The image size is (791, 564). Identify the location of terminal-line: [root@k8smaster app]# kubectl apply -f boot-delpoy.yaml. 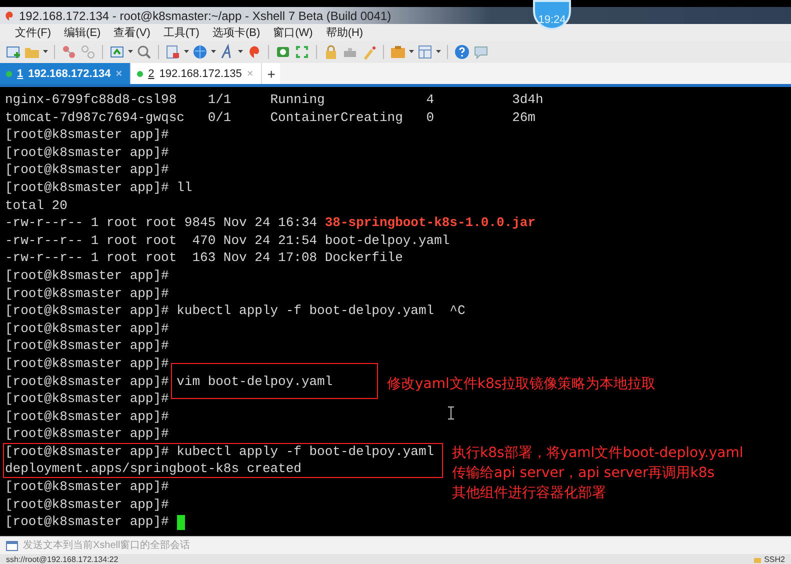
(219, 451).